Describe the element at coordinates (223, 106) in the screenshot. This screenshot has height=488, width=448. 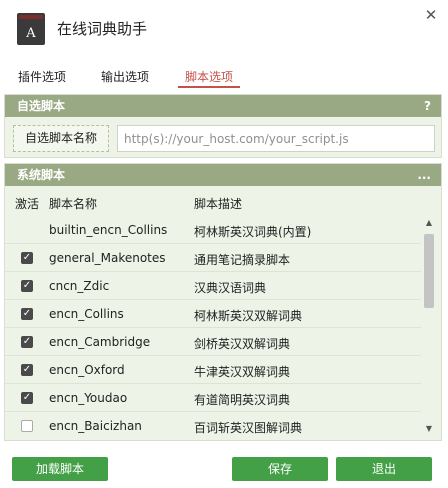
I see `custom-script-header: 自选脚本 ?` at that location.